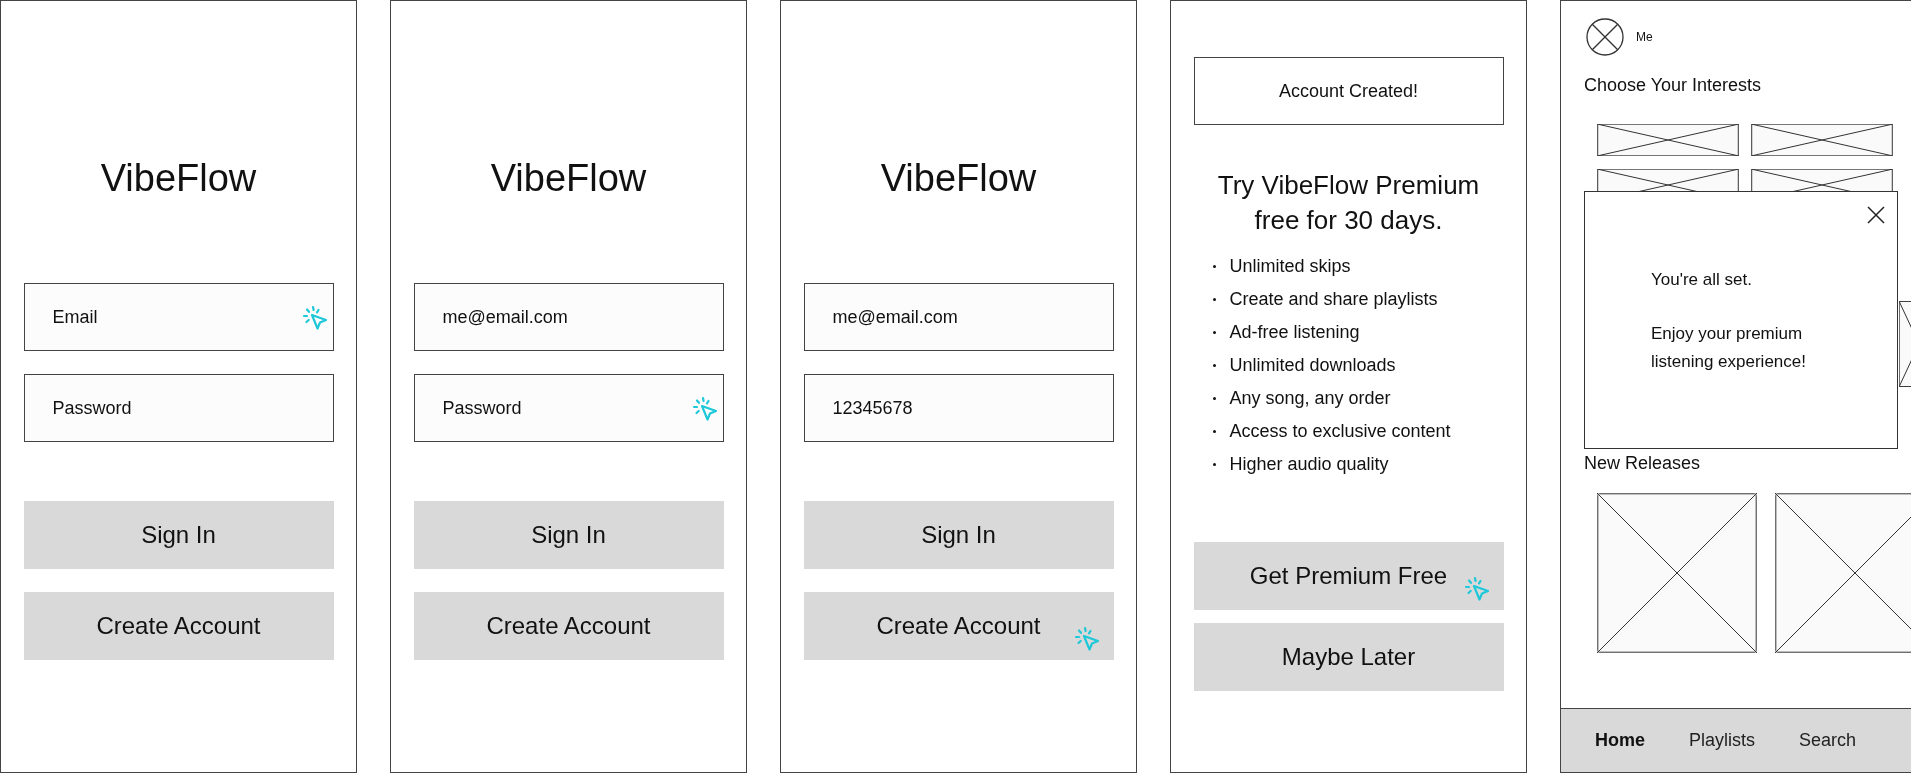 The width and height of the screenshot is (1911, 774). Describe the element at coordinates (1348, 203) in the screenshot. I see `offer-heading: Try VibeFlow Premium free for 30 days.` at that location.